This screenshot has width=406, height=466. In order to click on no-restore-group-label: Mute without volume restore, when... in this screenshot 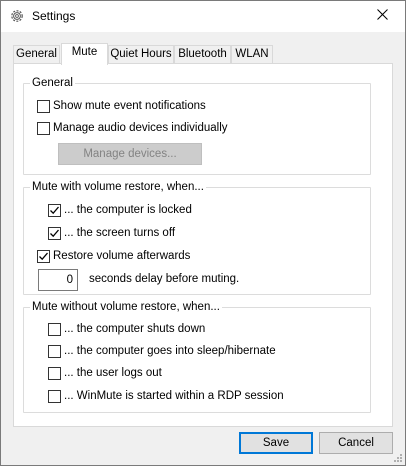, I will do `click(126, 307)`.